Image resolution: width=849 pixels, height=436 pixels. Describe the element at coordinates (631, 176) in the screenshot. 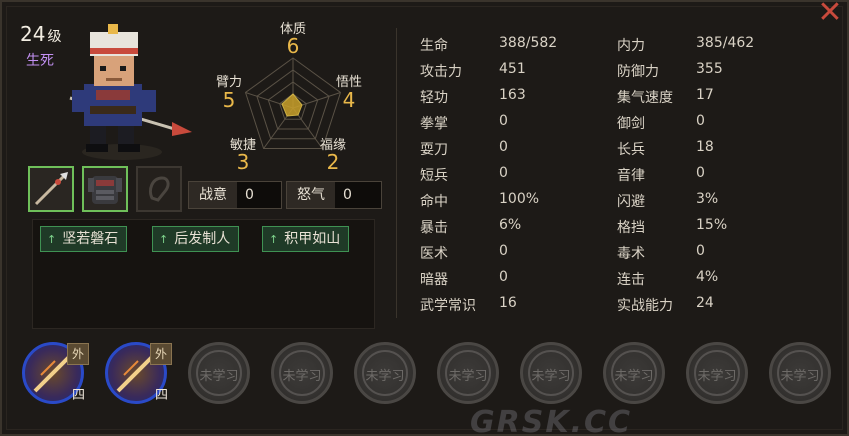

I see `attr-label: 音律` at that location.